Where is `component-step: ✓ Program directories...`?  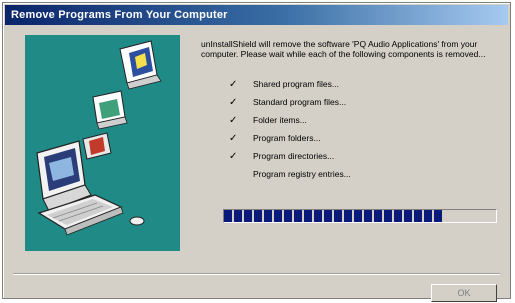
component-step: ✓ Program directories... is located at coordinates (351, 156).